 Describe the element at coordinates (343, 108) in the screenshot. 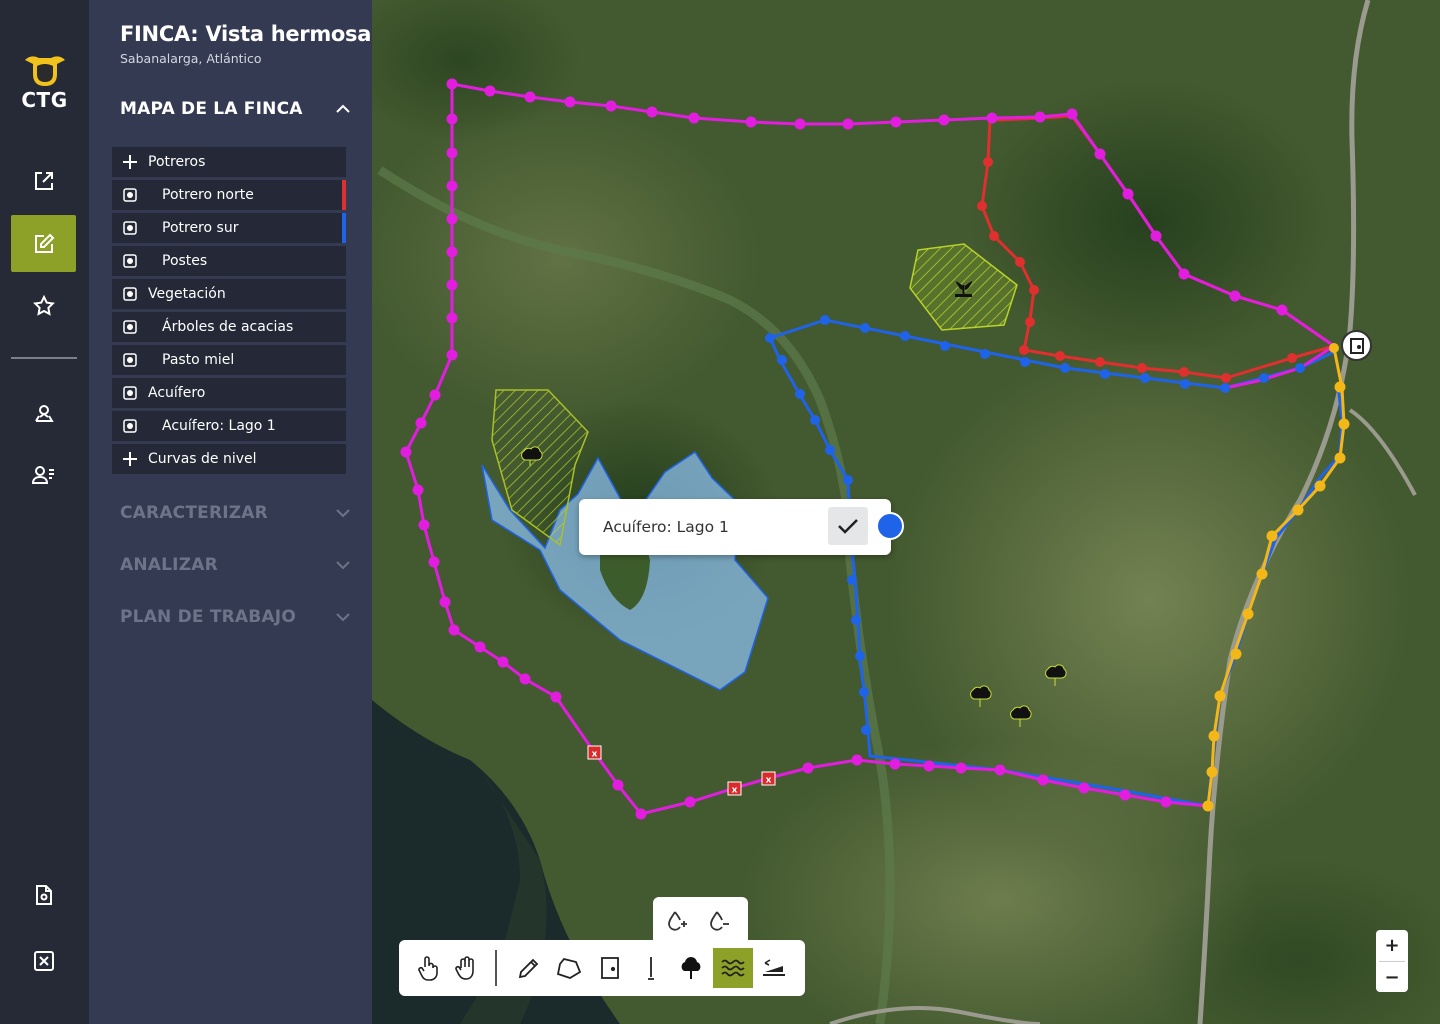

I see `chevron-up-icon` at that location.